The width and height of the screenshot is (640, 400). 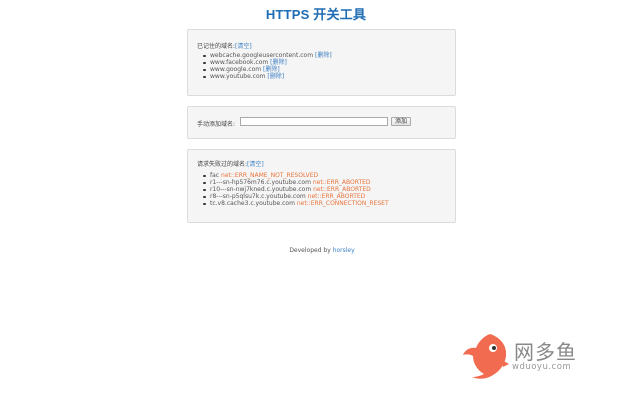 I want to click on clear-saved-link: [清空], so click(x=243, y=46).